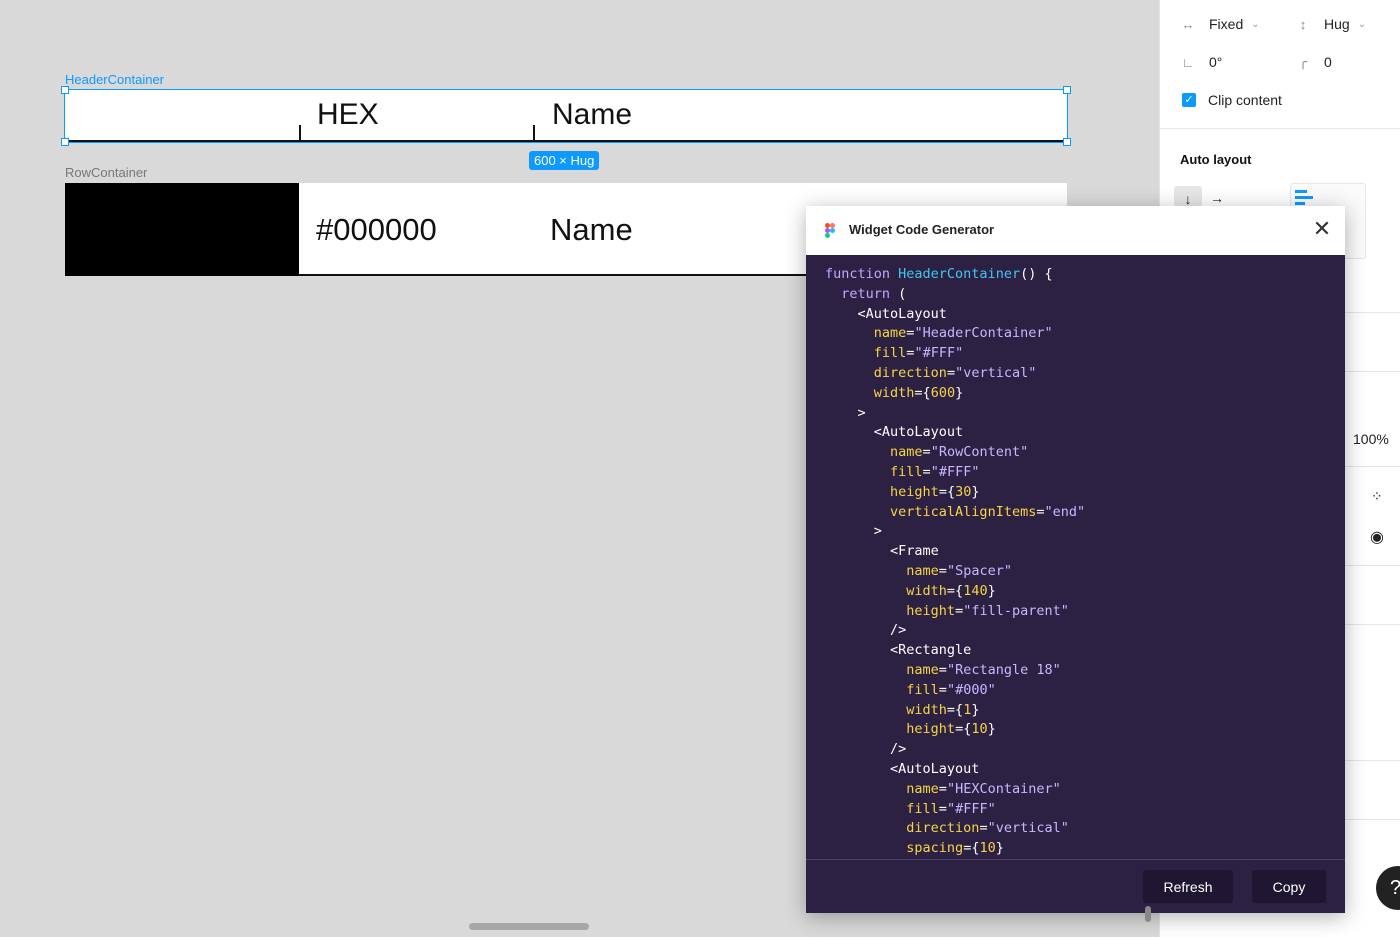 This screenshot has width=1400, height=937. What do you see at coordinates (1188, 197) in the screenshot?
I see `direction-vertical-button: ↓` at bounding box center [1188, 197].